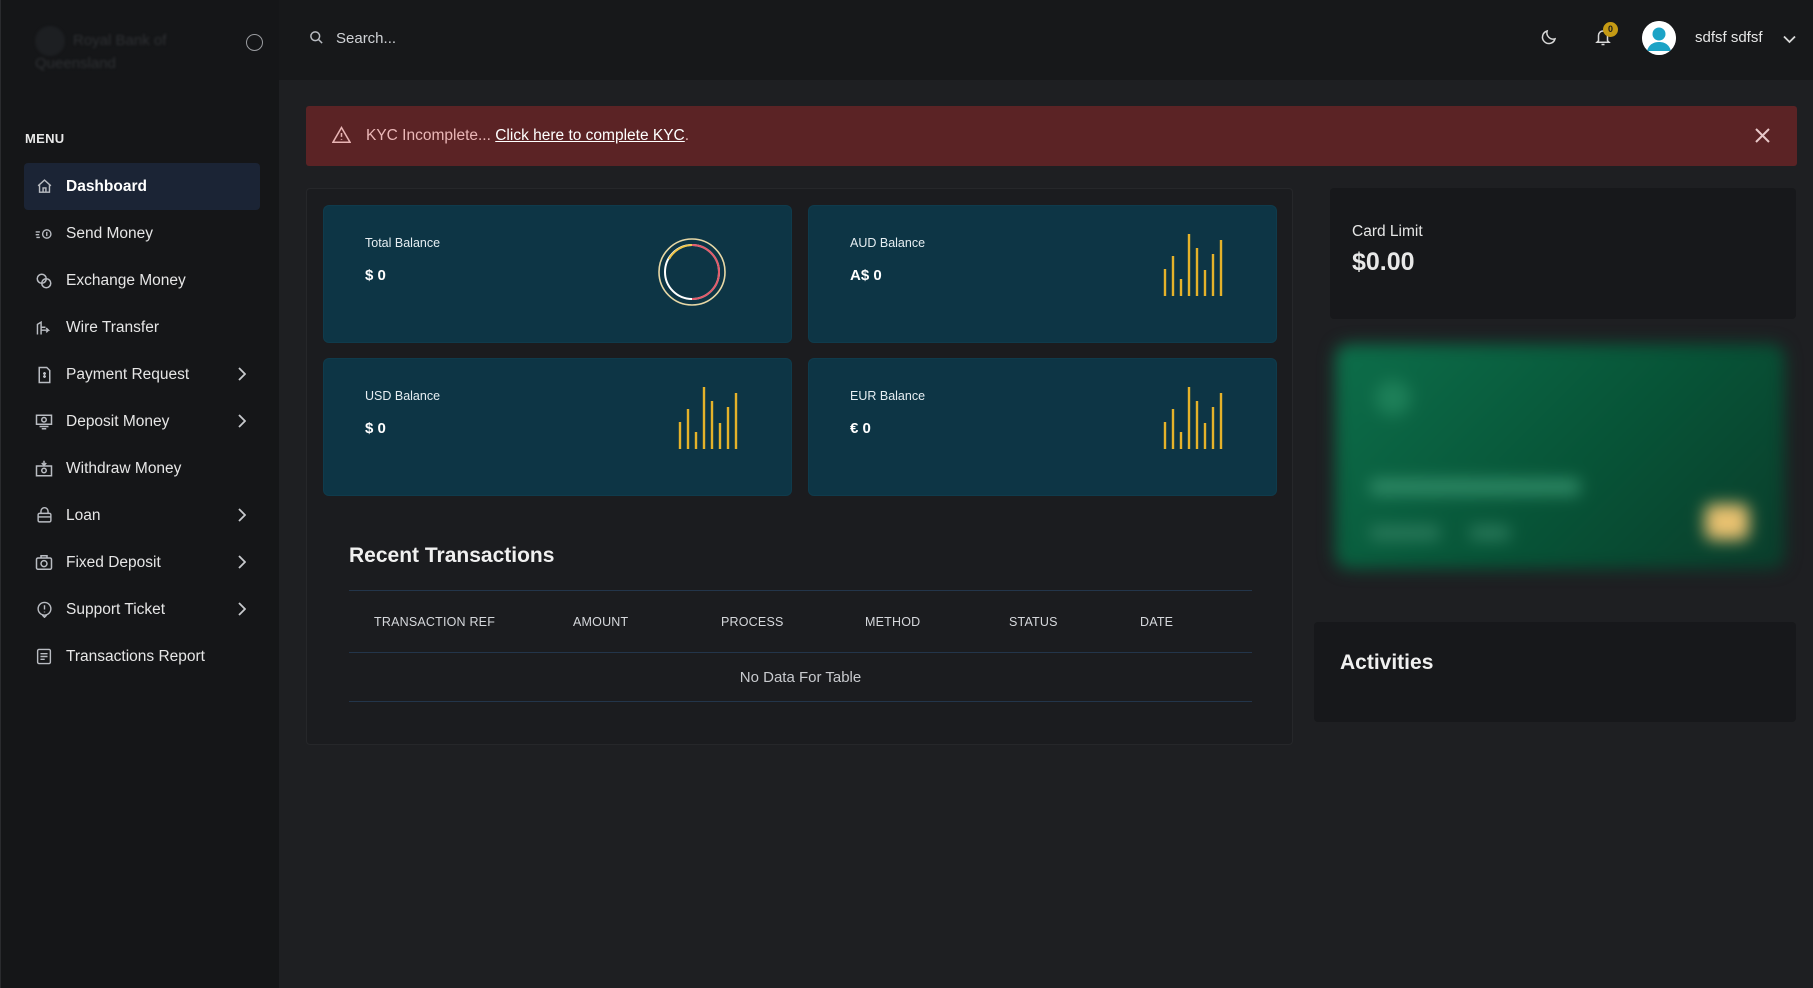 The height and width of the screenshot is (988, 1813). What do you see at coordinates (403, 396) in the screenshot?
I see `balance-title: USD Balance` at bounding box center [403, 396].